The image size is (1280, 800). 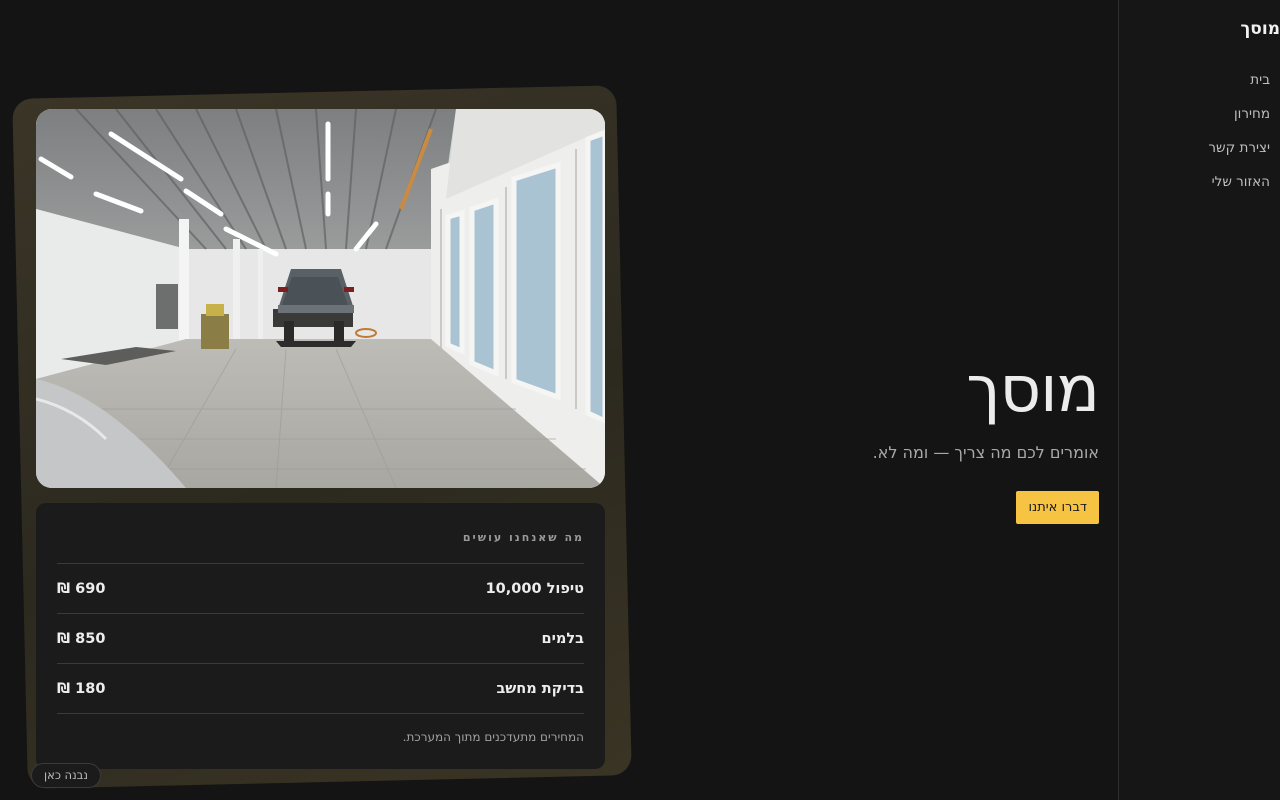 I want to click on service-price: 850 ₪, so click(x=81, y=638).